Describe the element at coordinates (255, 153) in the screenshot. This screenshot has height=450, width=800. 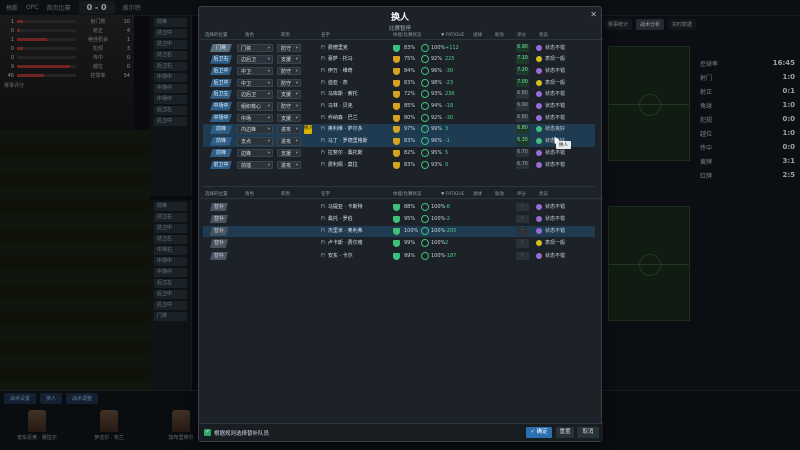
I see `role-select: 边锋` at that location.